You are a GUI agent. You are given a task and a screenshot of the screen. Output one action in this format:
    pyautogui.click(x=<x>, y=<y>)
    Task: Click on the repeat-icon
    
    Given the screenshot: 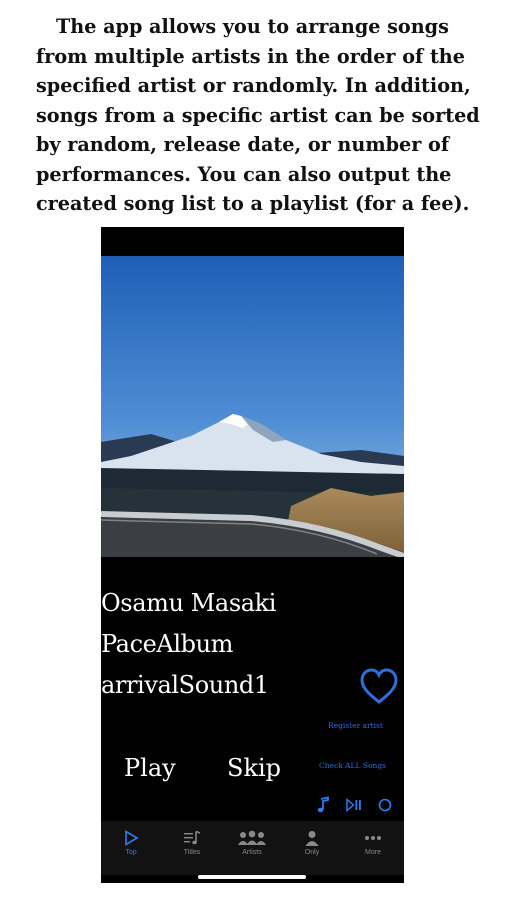 What is the action you would take?
    pyautogui.click(x=385, y=805)
    